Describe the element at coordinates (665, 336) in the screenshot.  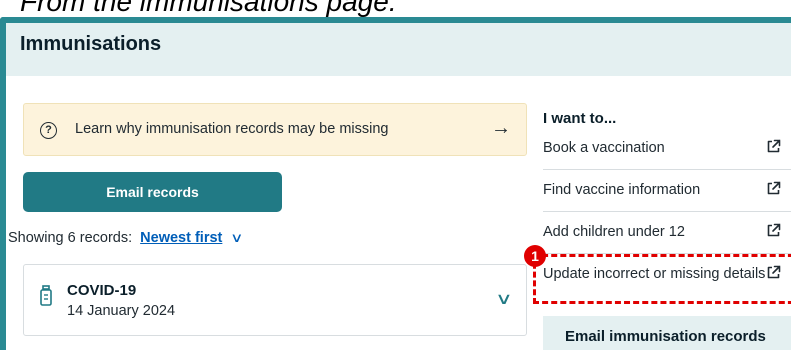
I see `panel-title: Email immunisation records` at that location.